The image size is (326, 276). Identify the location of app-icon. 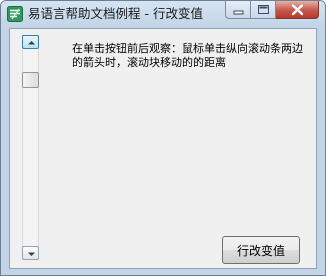
(15, 14).